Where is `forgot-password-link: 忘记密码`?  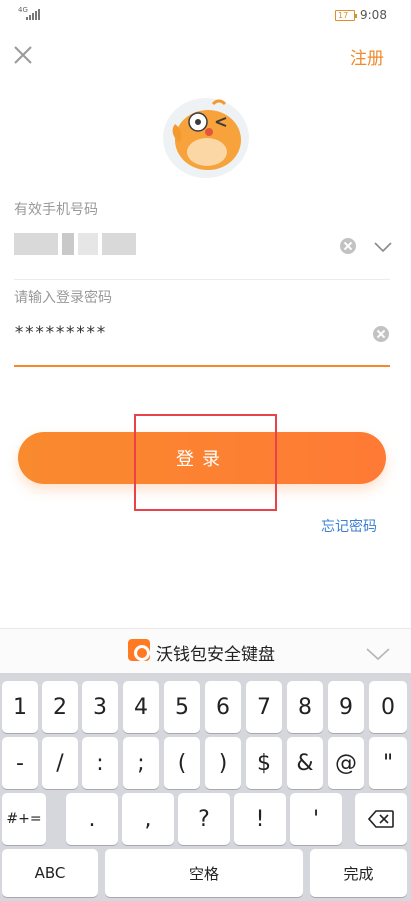 forgot-password-link: 忘记密码 is located at coordinates (349, 526).